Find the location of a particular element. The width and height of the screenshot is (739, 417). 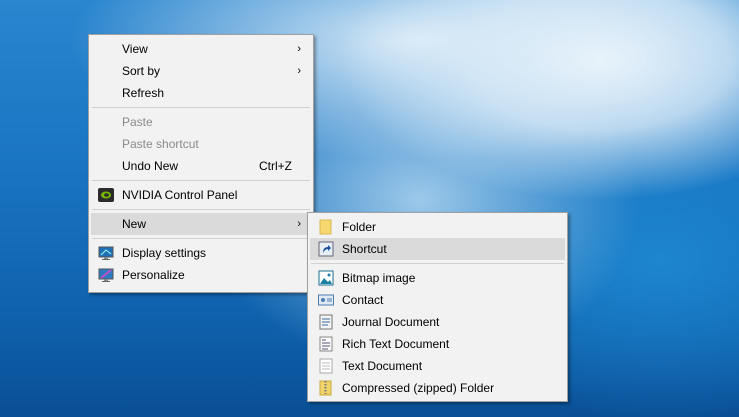

contact-icon is located at coordinates (326, 300).